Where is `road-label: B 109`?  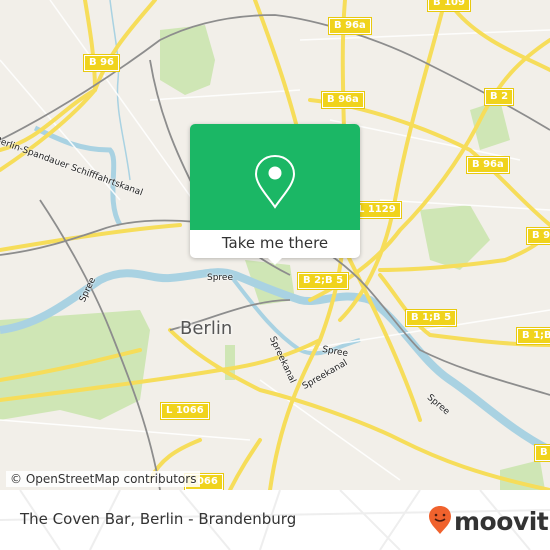 road-label: B 109 is located at coordinates (449, 6).